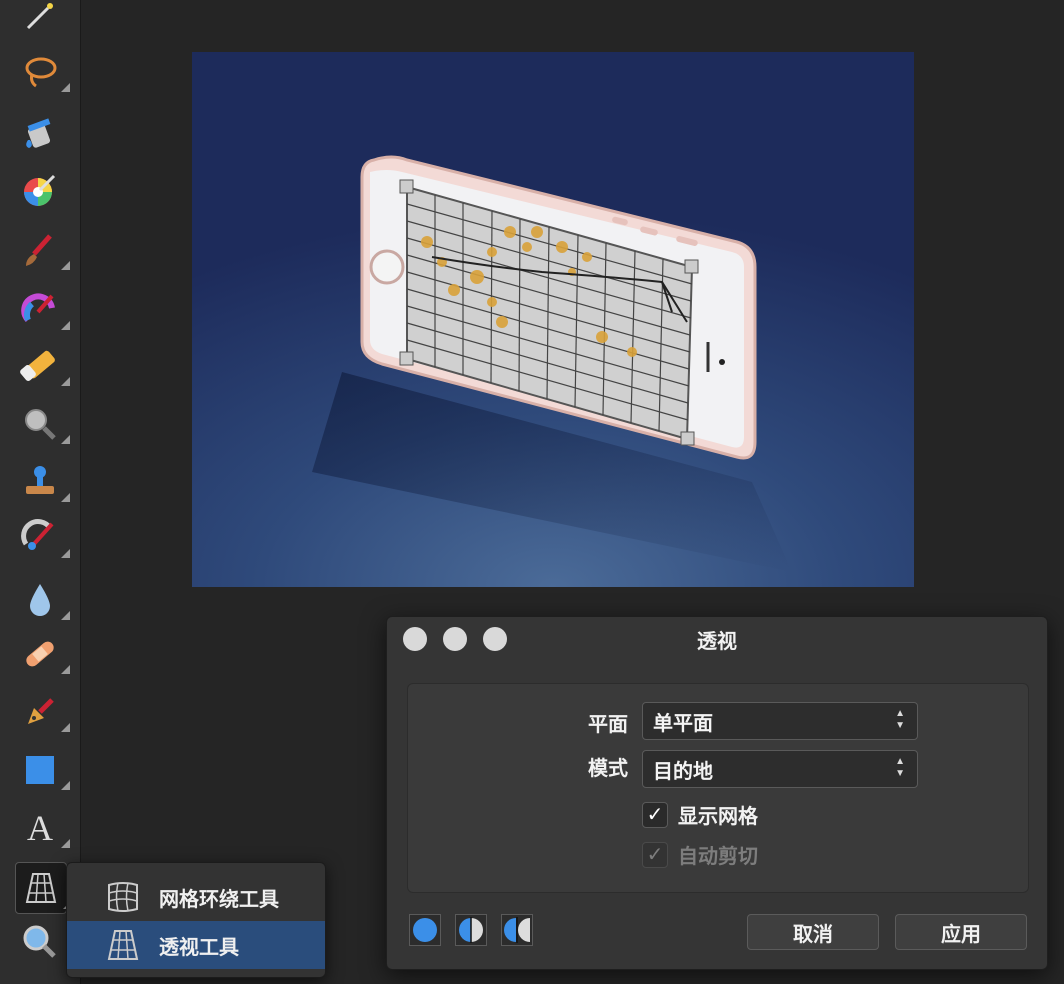 The height and width of the screenshot is (984, 1064). What do you see at coordinates (718, 817) in the screenshot?
I see `show-grid-label: 显示网格` at bounding box center [718, 817].